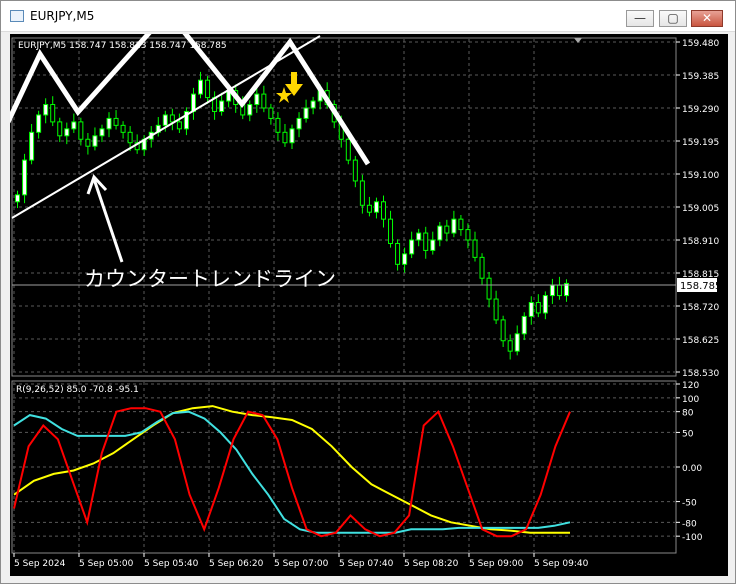  Describe the element at coordinates (640, 18) in the screenshot. I see `minimize-button: —` at that location.